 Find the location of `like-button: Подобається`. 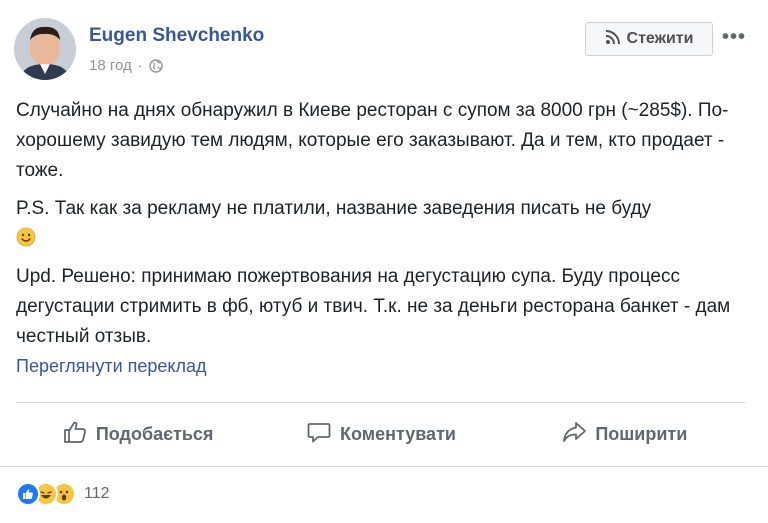

like-button: Подобається is located at coordinates (137, 434).